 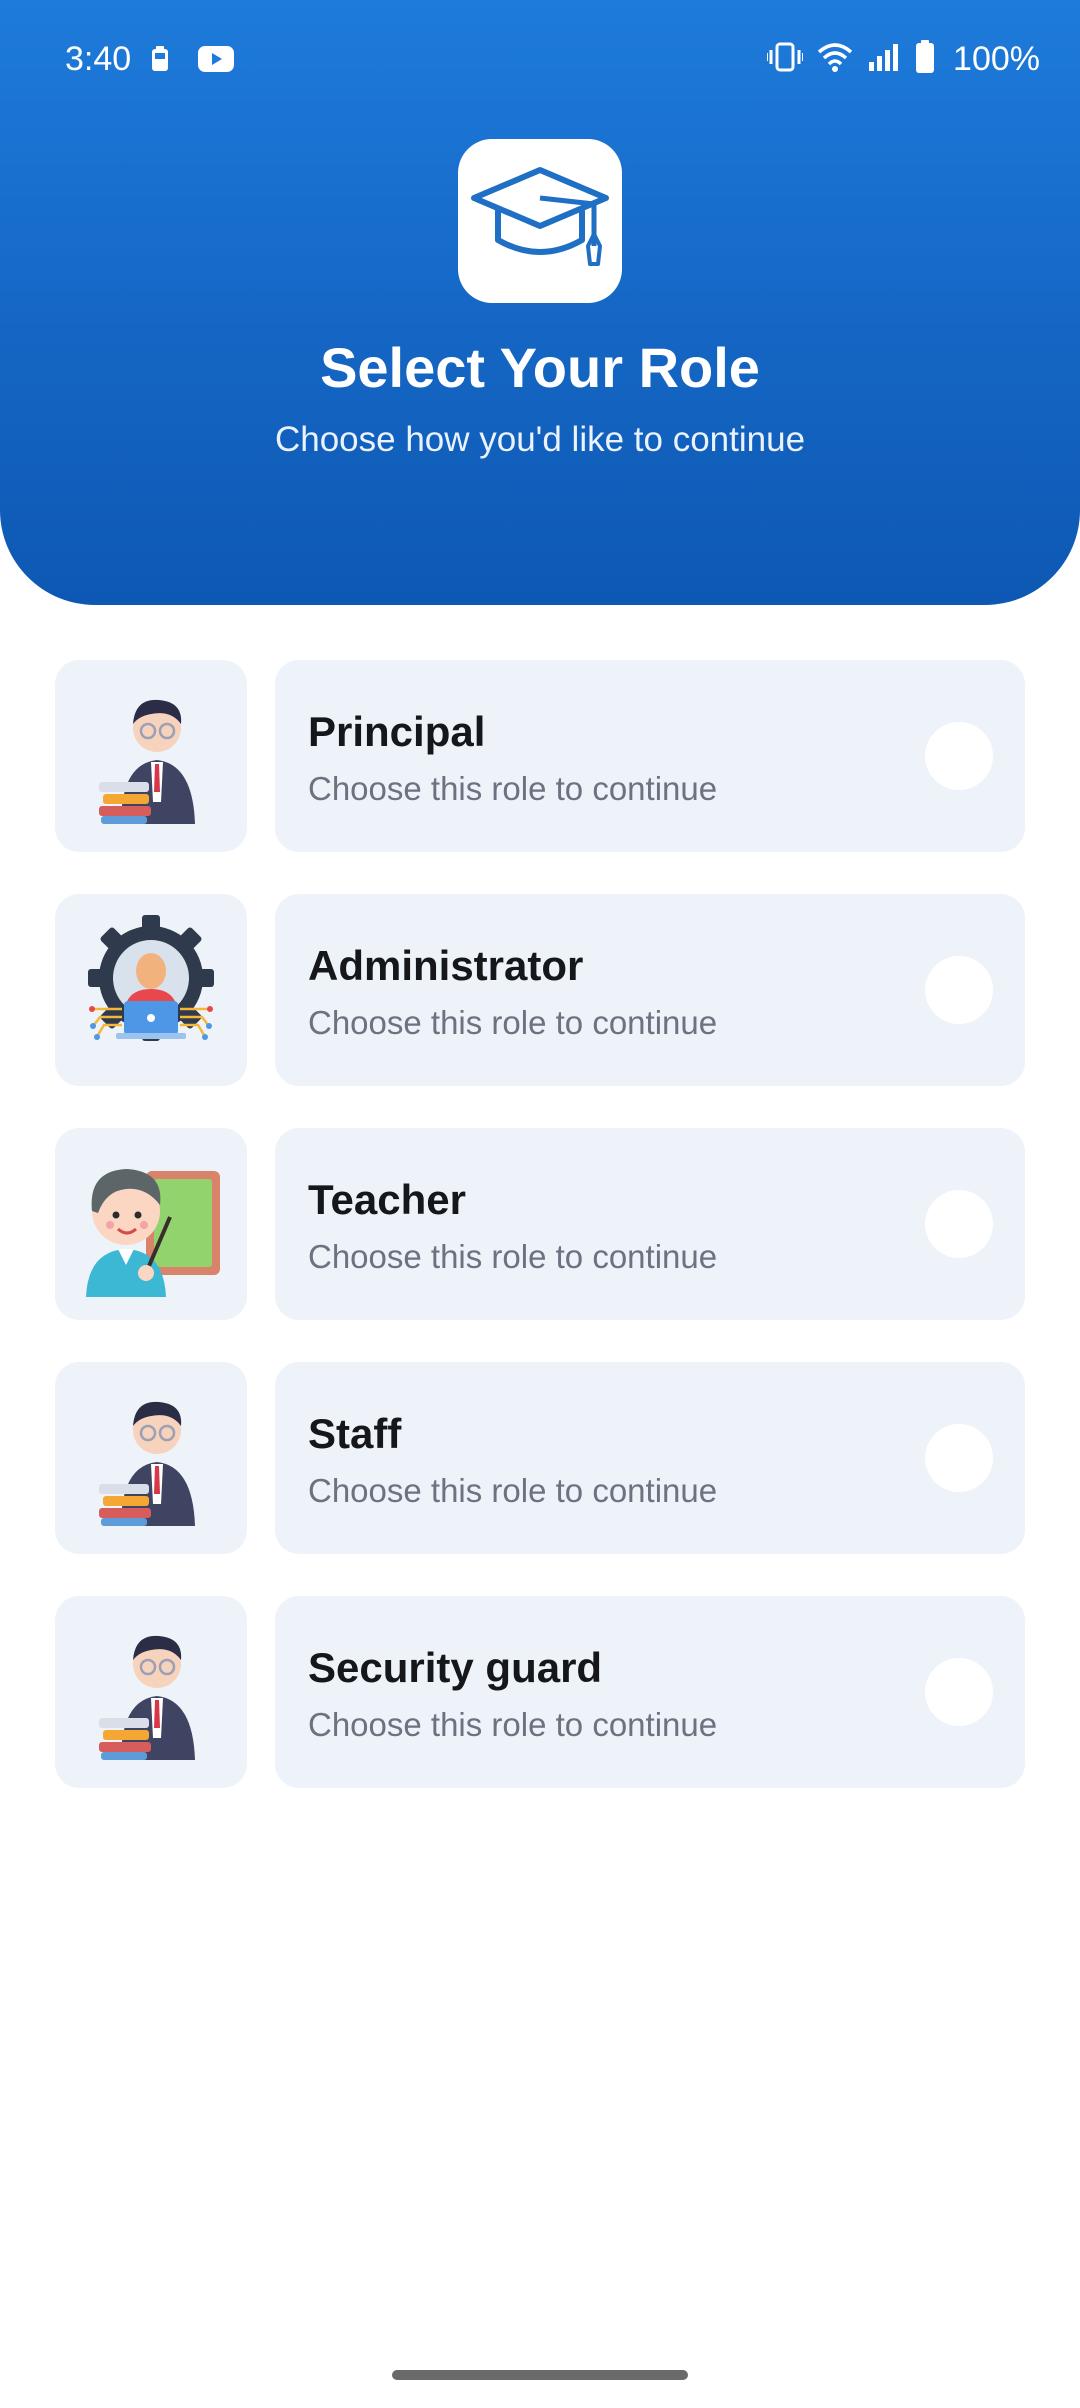 What do you see at coordinates (355, 1433) in the screenshot?
I see `role-title: Staff` at bounding box center [355, 1433].